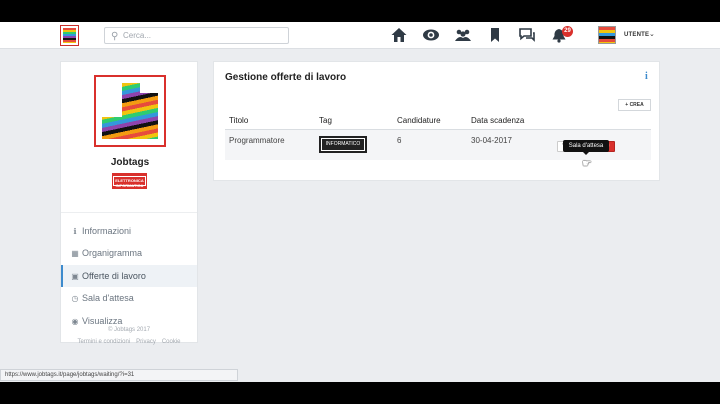 The width and height of the screenshot is (720, 404). I want to click on info-icon: ℹ, so click(75, 231).